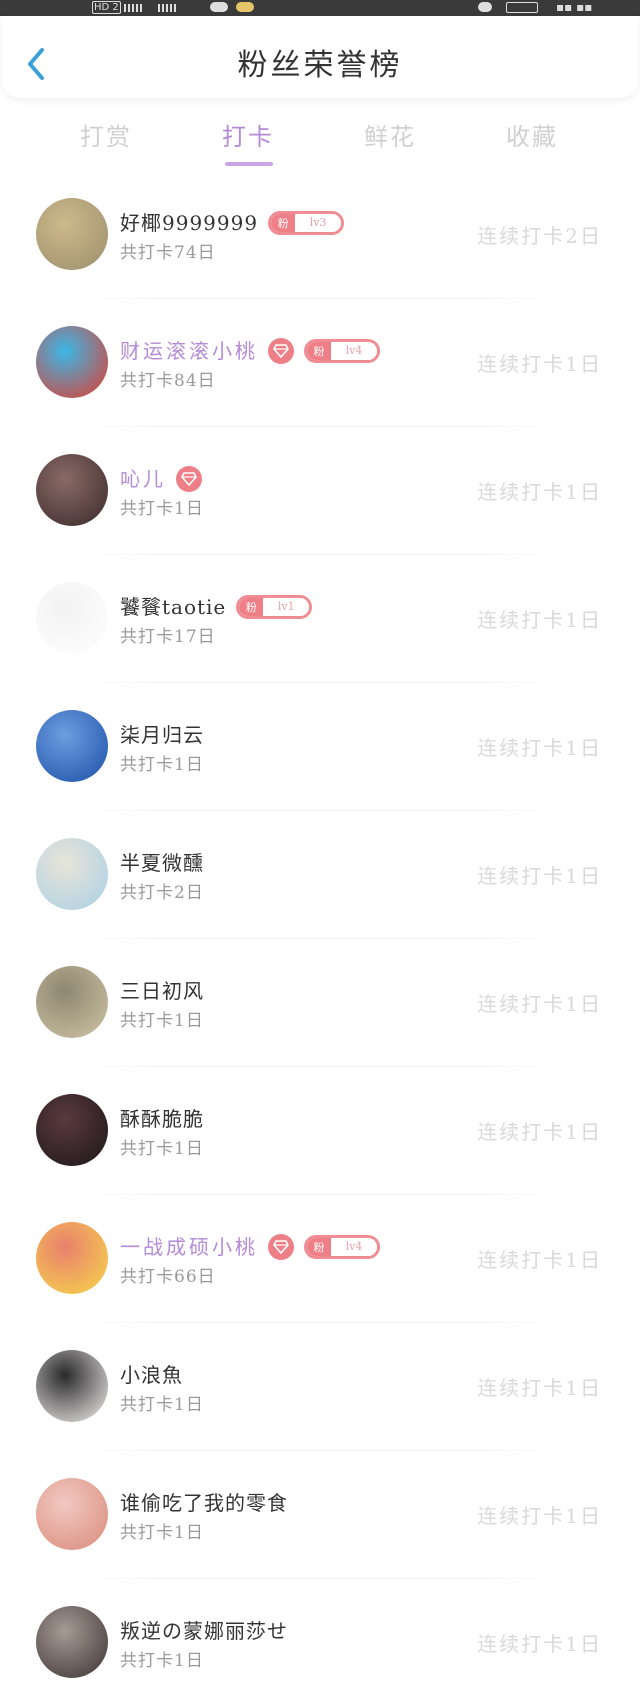  Describe the element at coordinates (106, 137) in the screenshot. I see `tab-reward: 打赏` at that location.